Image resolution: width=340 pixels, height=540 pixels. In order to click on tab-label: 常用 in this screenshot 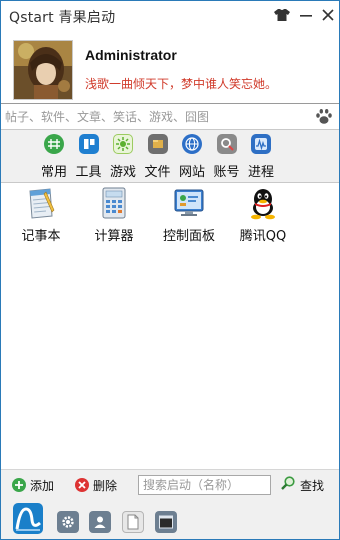, I will do `click(53, 172)`.